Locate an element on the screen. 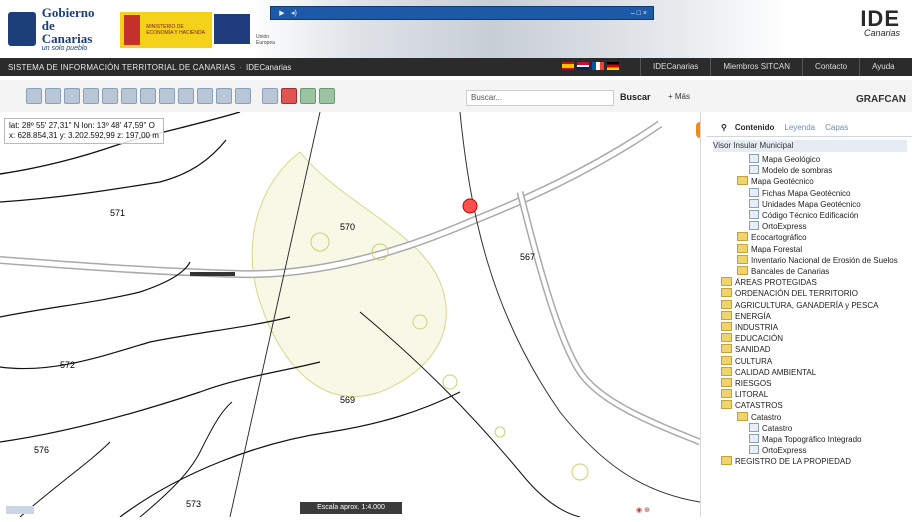  tree-item: LITORAL is located at coordinates (811, 394).